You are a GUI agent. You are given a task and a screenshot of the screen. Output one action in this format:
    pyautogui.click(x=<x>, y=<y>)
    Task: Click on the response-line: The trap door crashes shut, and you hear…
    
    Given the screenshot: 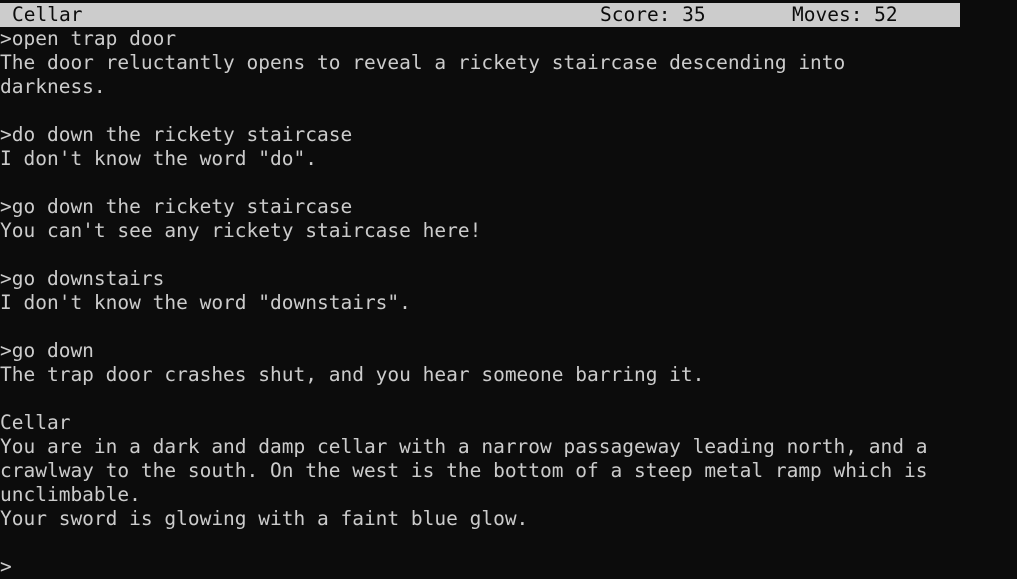 What is the action you would take?
    pyautogui.click(x=352, y=374)
    